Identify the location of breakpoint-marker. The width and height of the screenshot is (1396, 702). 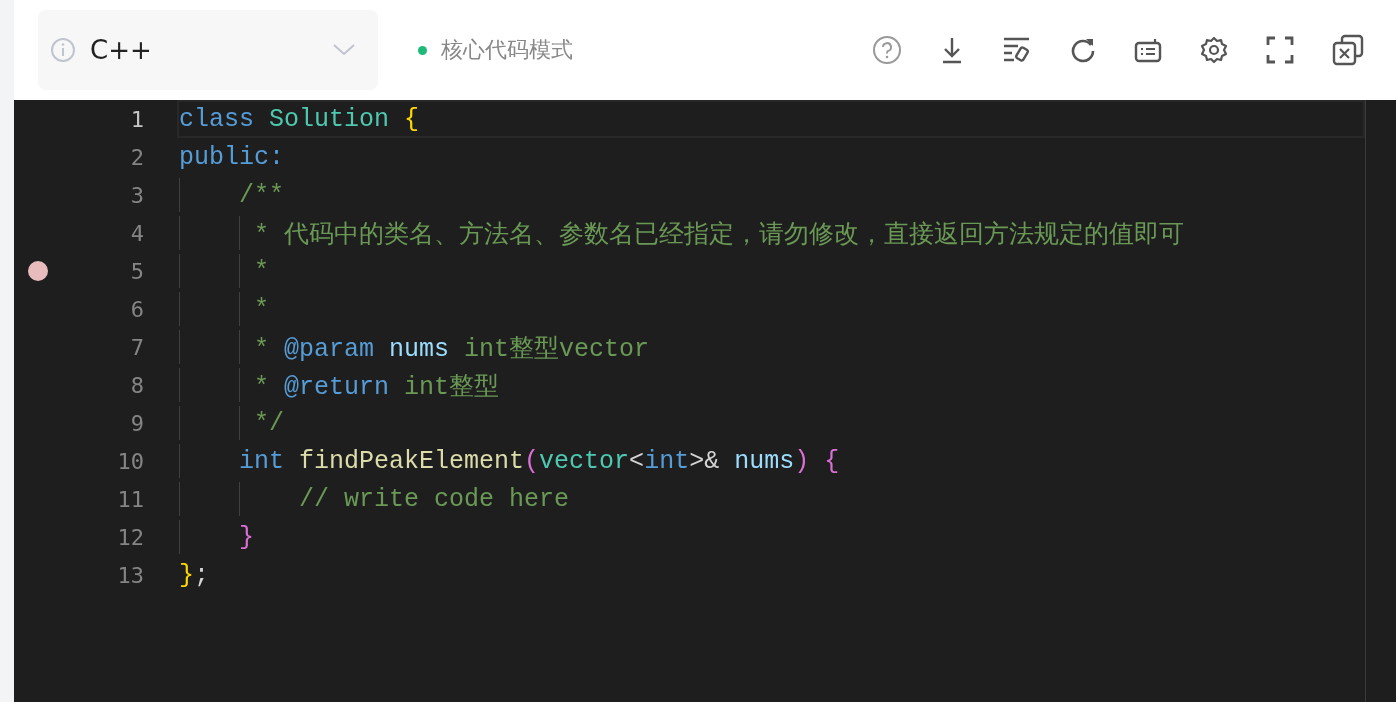
(38, 271).